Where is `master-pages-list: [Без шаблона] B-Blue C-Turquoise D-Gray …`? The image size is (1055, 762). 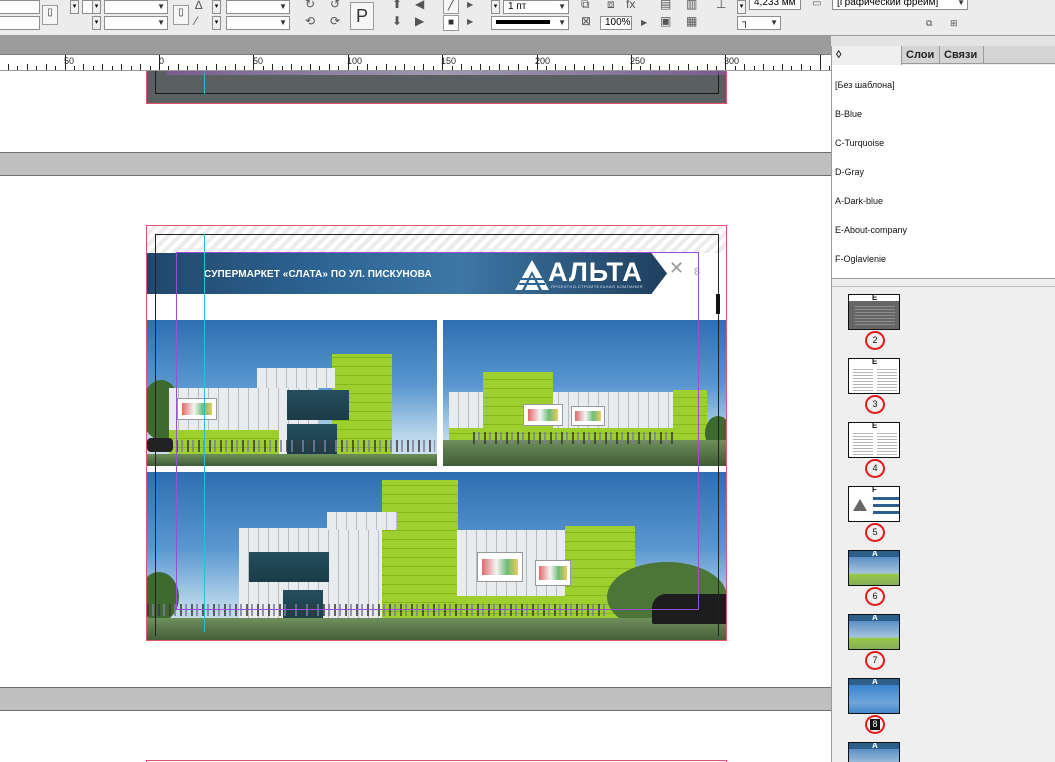
master-pages-list: [Без шаблона] B-Blue C-Turquoise D-Gray … is located at coordinates (943, 172).